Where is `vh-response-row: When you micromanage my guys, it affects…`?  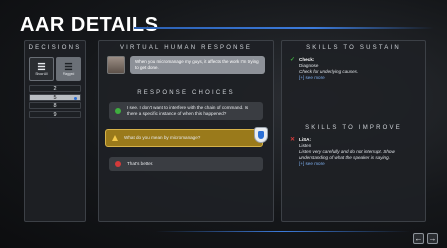 vh-response-row: When you micromanage my guys, it affects… is located at coordinates (190, 65).